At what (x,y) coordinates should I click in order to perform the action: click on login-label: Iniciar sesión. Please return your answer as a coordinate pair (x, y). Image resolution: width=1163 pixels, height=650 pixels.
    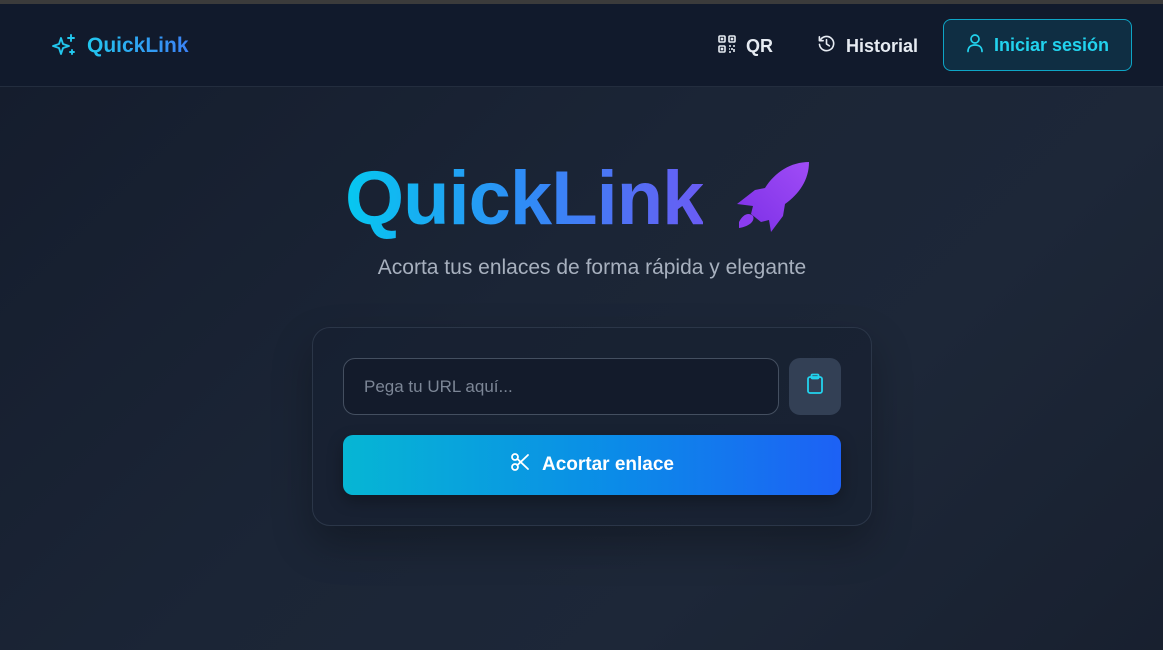
    Looking at the image, I should click on (1051, 44).